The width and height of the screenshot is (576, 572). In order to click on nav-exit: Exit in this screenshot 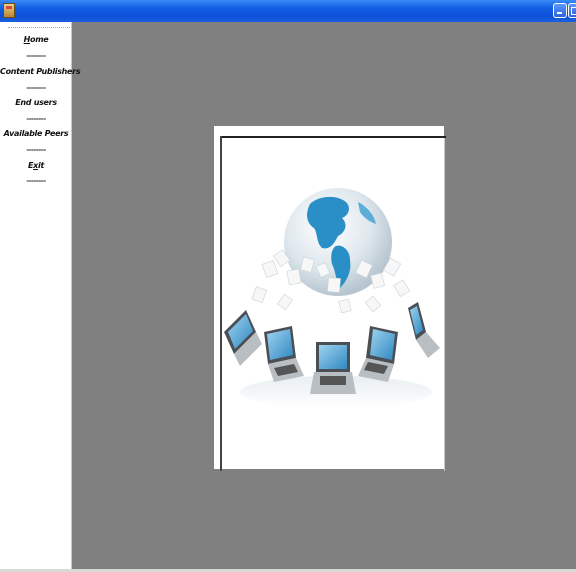, I will do `click(36, 165)`.